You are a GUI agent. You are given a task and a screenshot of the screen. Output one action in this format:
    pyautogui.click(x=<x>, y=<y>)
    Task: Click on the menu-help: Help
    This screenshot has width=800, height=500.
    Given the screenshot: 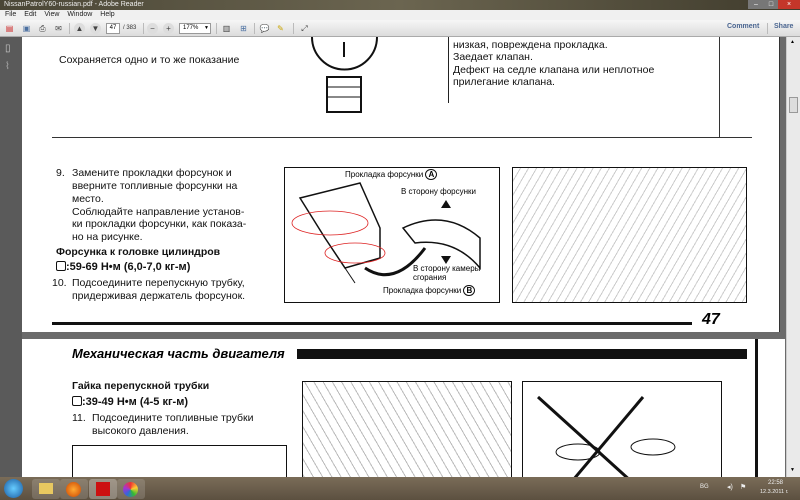 What is the action you would take?
    pyautogui.click(x=107, y=14)
    